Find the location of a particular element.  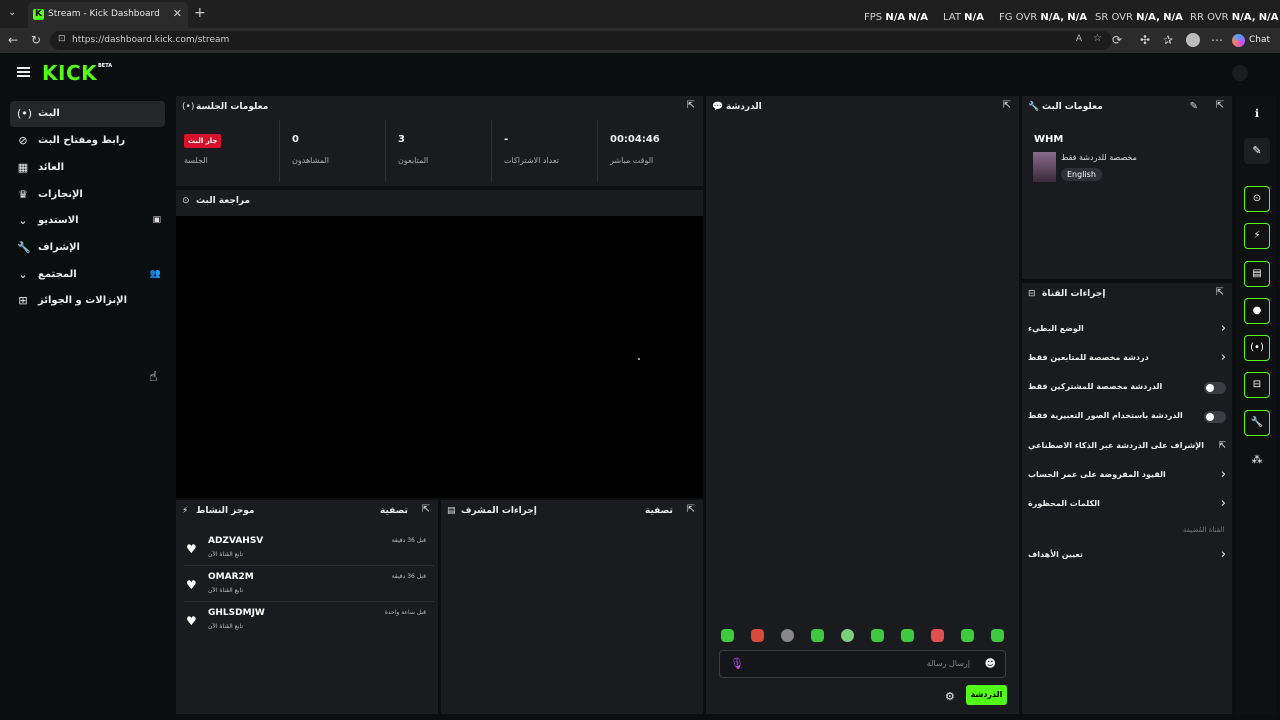

kick-logo: KICK is located at coordinates (69, 73).